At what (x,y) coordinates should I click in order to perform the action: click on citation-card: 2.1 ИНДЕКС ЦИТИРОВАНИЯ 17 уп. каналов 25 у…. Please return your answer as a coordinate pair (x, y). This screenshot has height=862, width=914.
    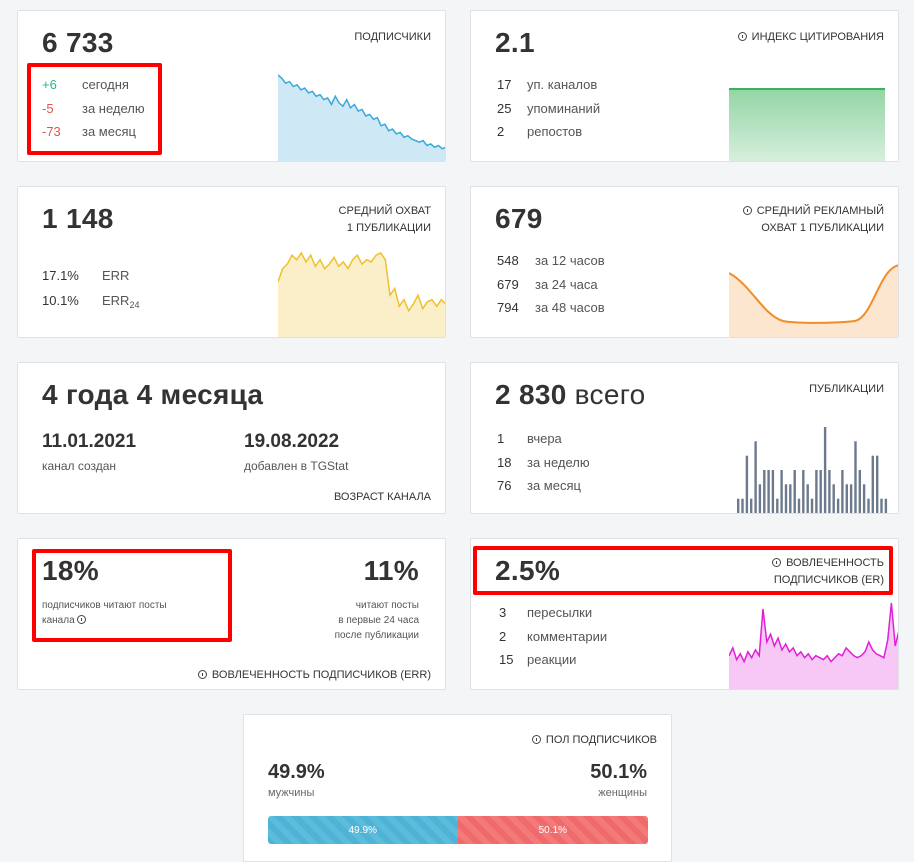
    Looking at the image, I should click on (684, 86).